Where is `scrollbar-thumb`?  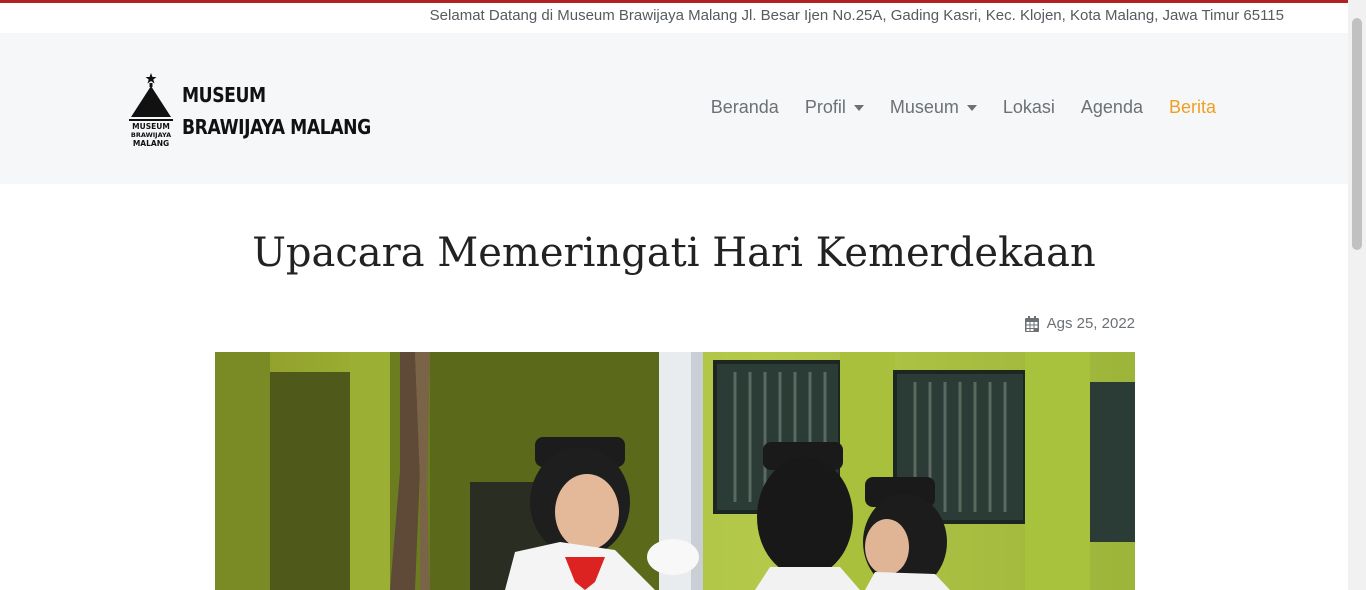 scrollbar-thumb is located at coordinates (1357, 134).